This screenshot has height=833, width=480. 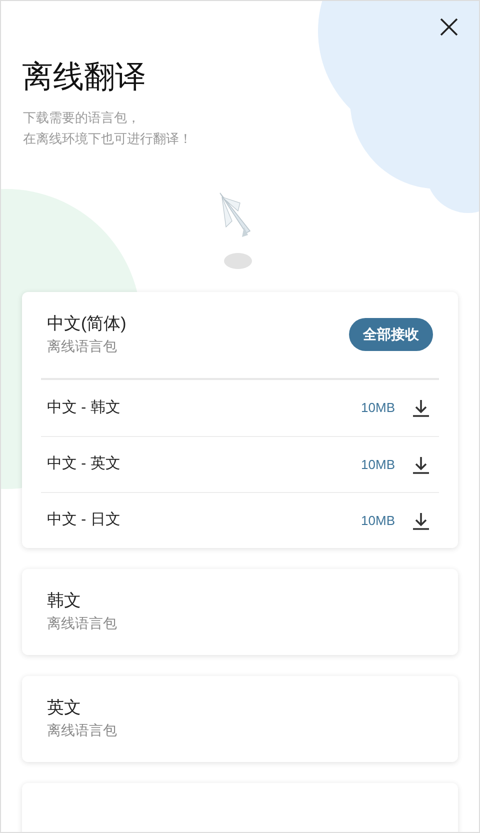 What do you see at coordinates (449, 27) in the screenshot?
I see `close-icon` at bounding box center [449, 27].